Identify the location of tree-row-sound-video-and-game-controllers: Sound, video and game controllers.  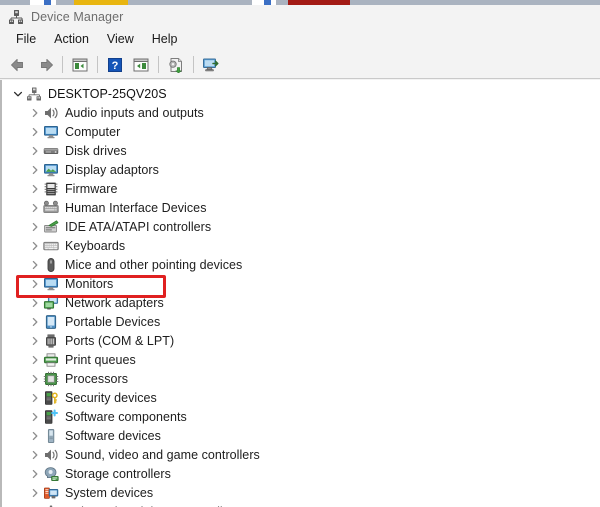
(301, 454).